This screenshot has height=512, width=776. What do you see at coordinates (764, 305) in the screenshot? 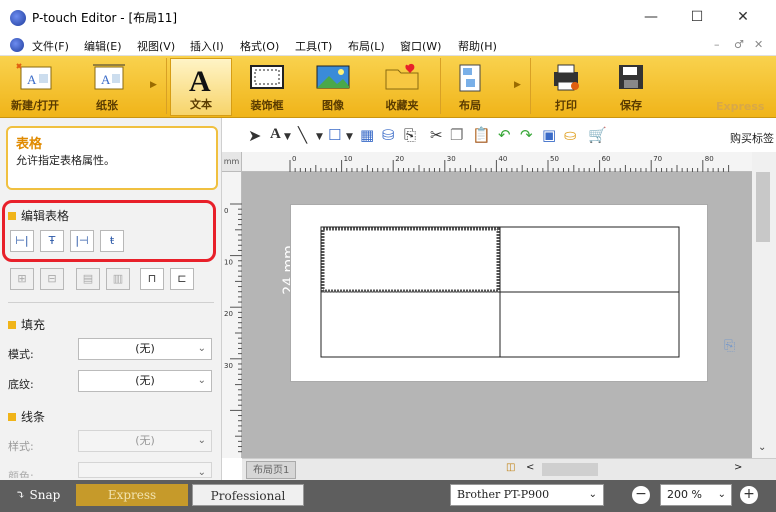
I see `vertical-scrollbar: ⌄` at bounding box center [764, 305].